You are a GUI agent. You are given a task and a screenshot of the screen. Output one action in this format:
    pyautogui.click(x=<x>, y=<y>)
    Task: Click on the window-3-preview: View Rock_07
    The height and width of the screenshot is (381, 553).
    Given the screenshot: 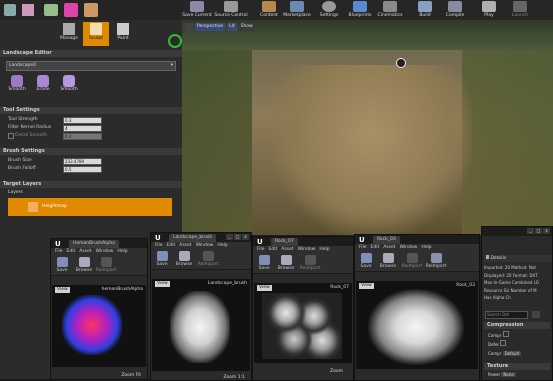 What is the action you would take?
    pyautogui.click(x=303, y=323)
    